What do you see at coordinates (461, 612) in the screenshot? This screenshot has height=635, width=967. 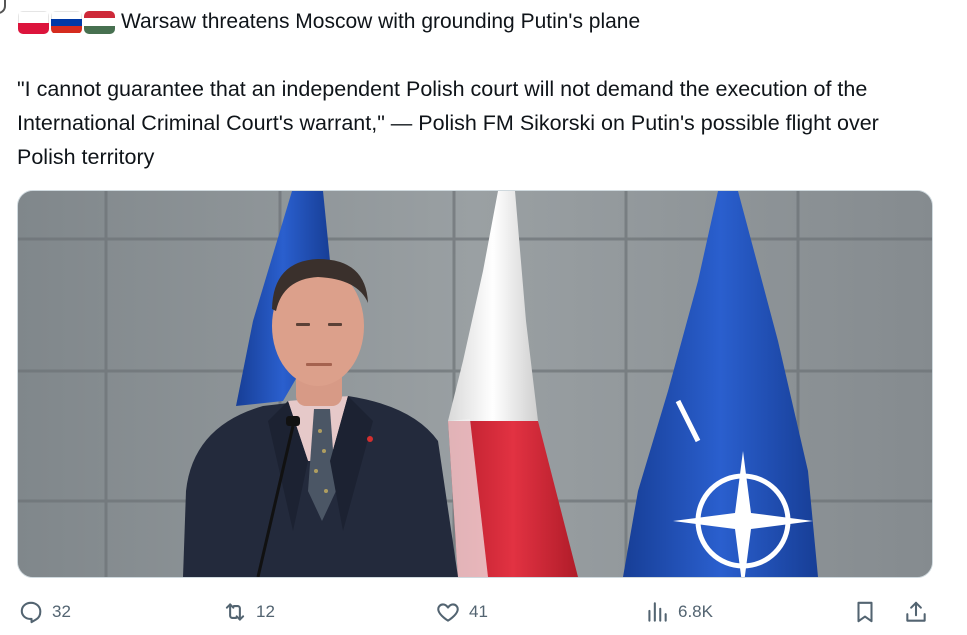 I see `like-button: 41` at bounding box center [461, 612].